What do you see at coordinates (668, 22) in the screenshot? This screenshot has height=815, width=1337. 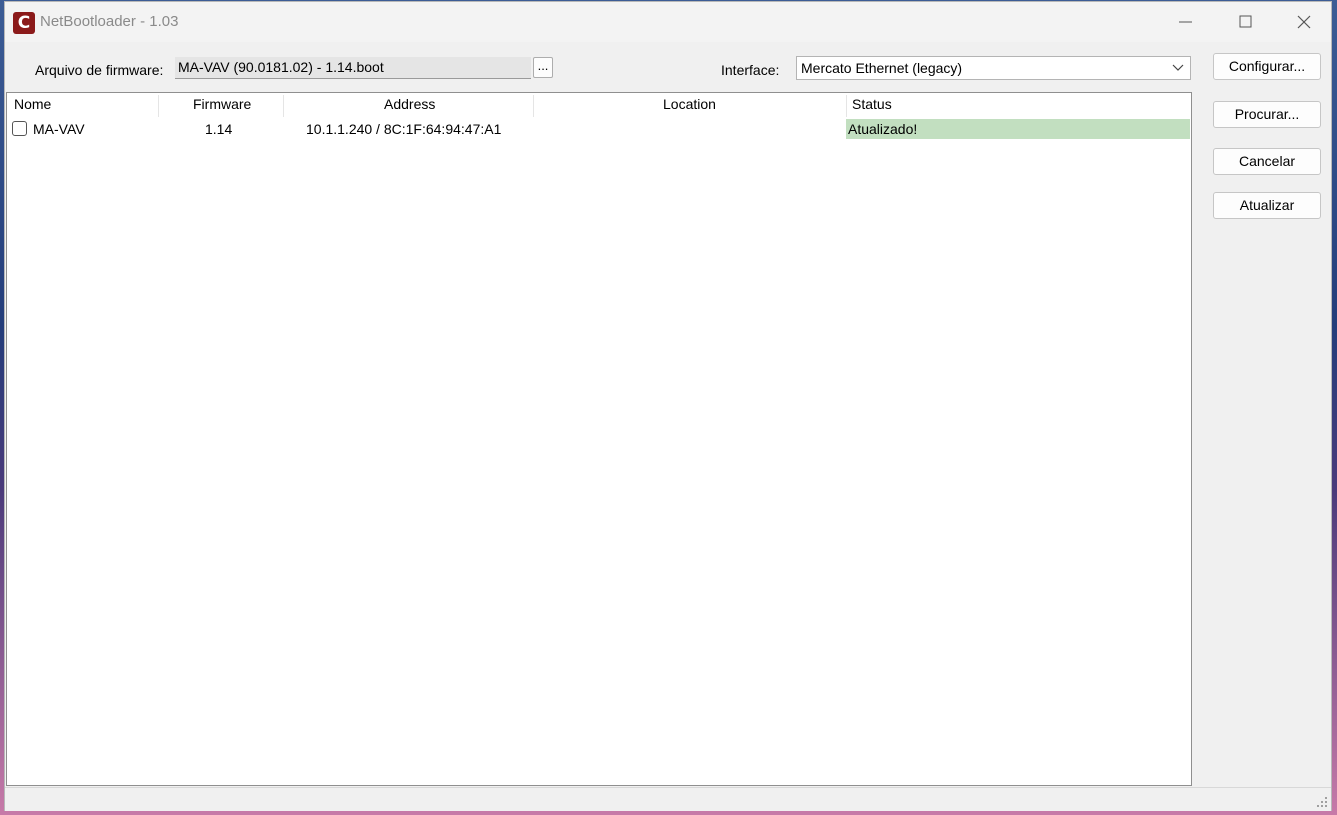 I see `title-bar: C NetBootloader - 1.03` at bounding box center [668, 22].